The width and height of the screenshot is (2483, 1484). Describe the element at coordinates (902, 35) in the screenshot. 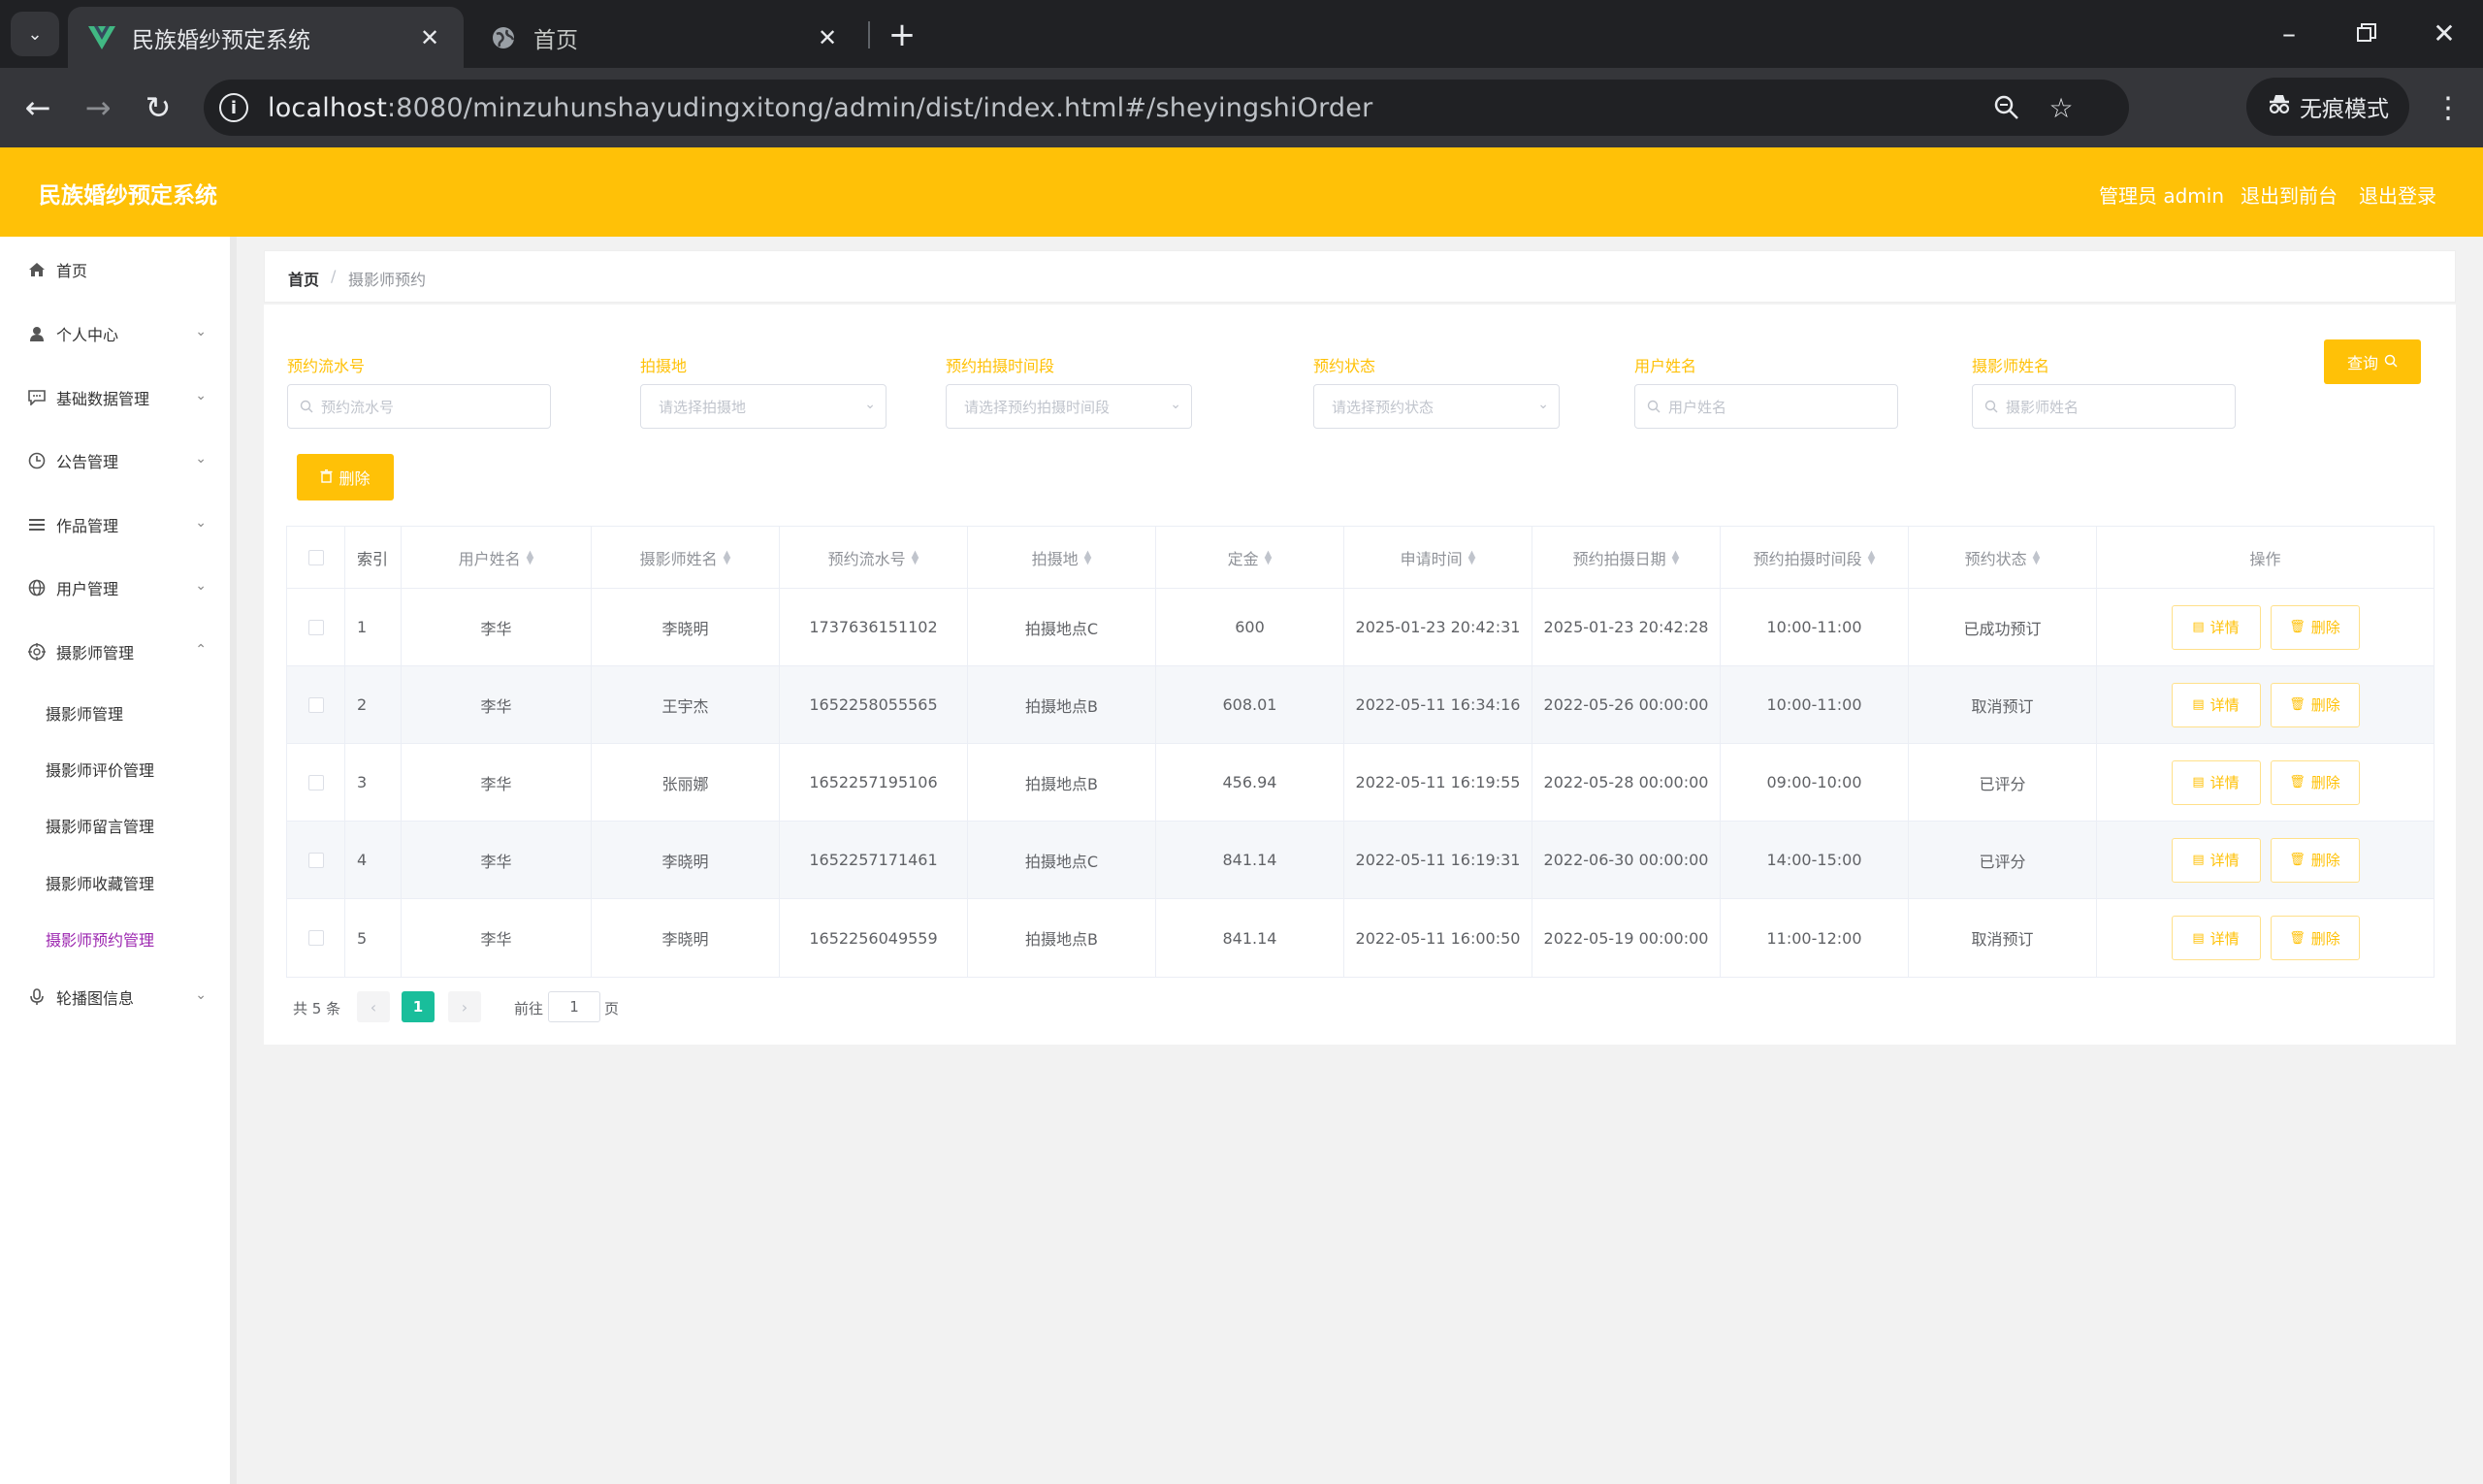

I see `new-tab-icon: +` at that location.